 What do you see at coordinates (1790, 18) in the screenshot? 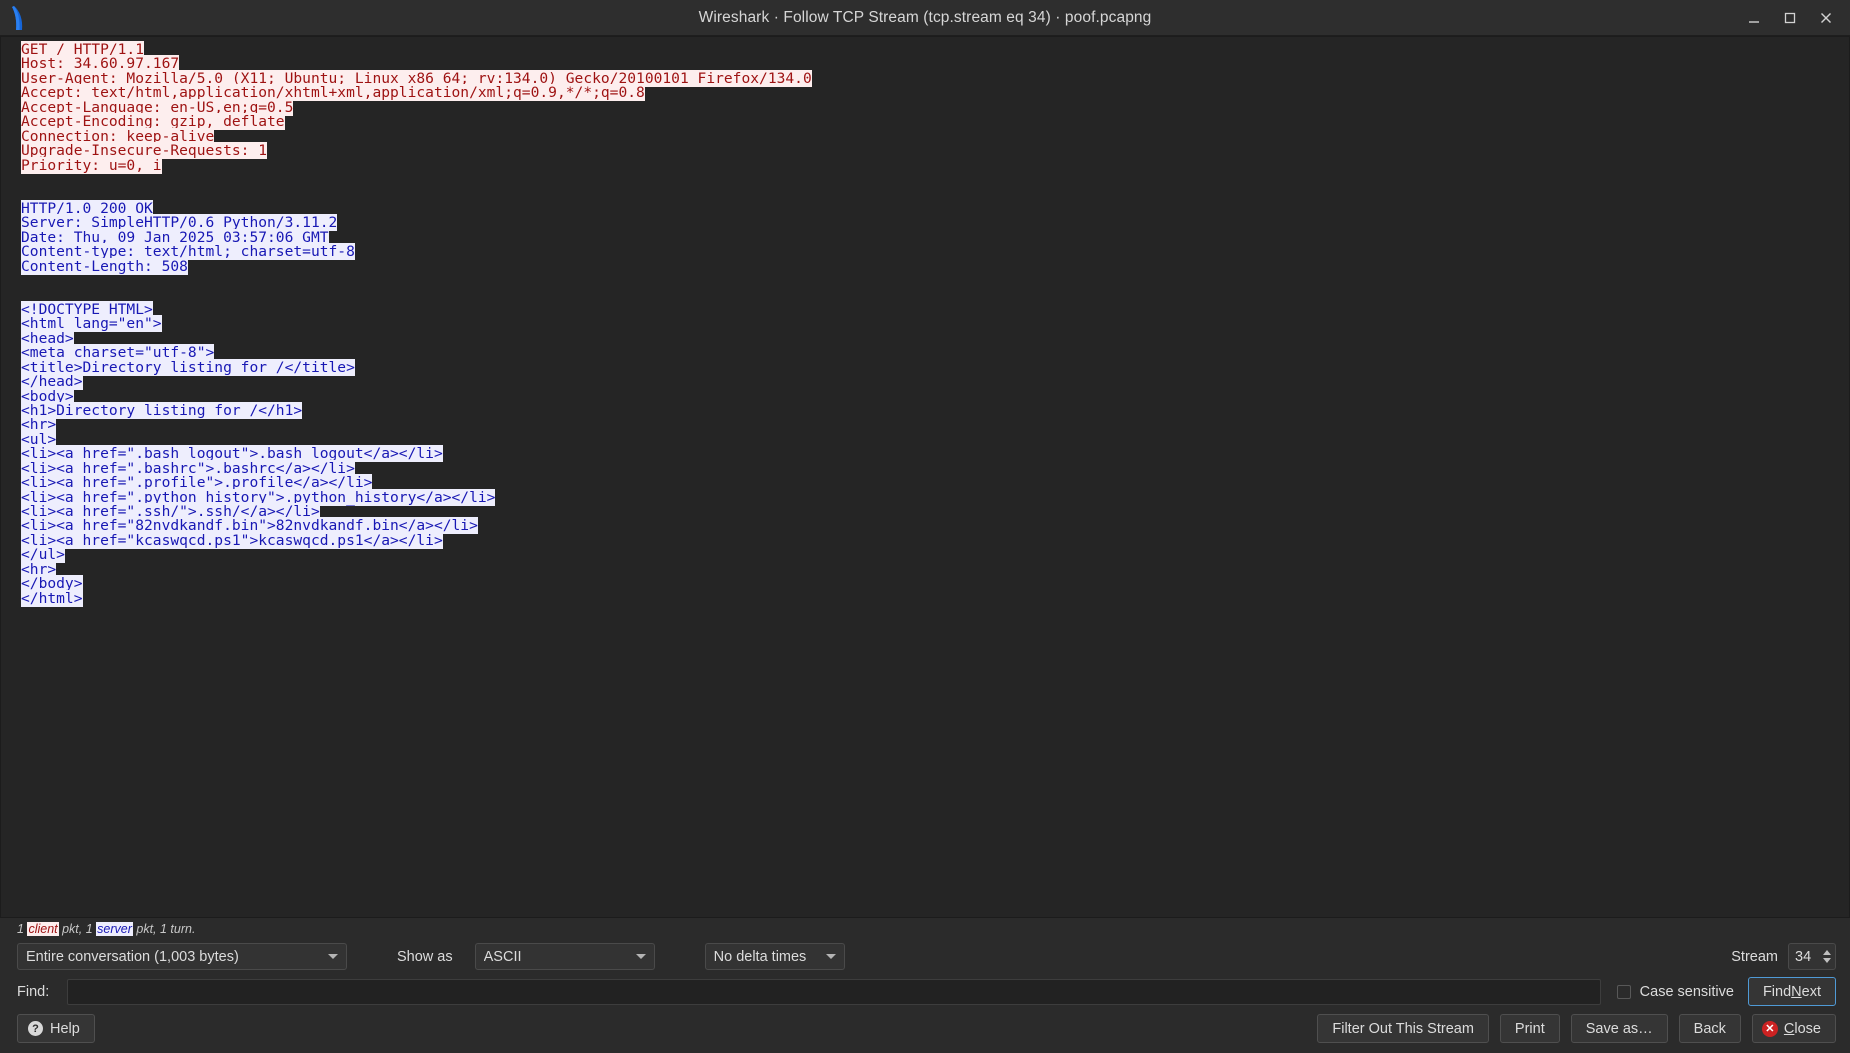
I see `maximize-icon` at bounding box center [1790, 18].